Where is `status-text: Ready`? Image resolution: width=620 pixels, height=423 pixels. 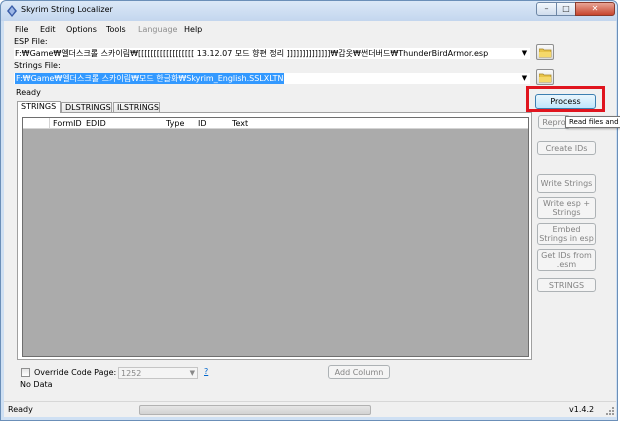 status-text: Ready is located at coordinates (20, 409).